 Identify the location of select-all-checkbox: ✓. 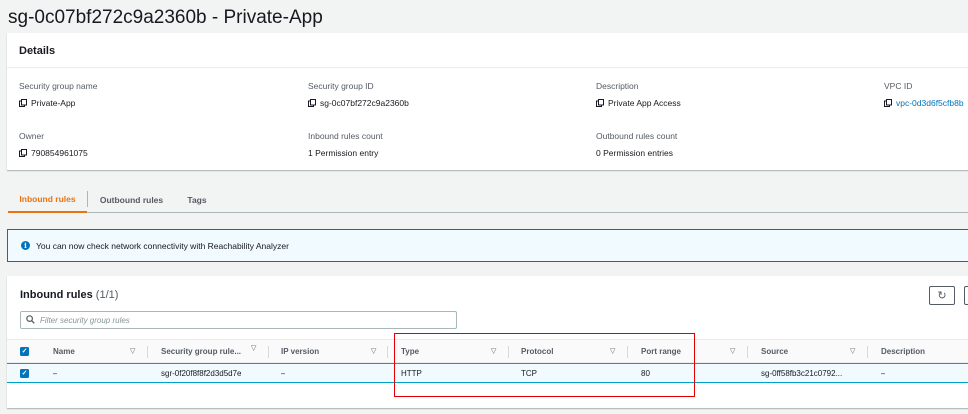
(24, 351).